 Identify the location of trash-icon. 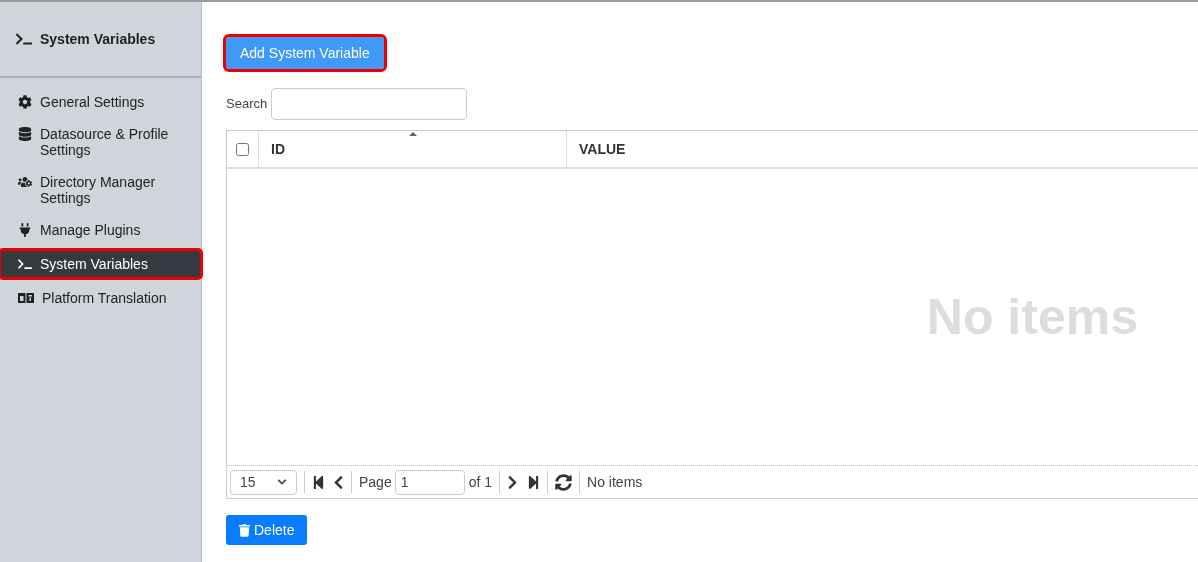
(244, 530).